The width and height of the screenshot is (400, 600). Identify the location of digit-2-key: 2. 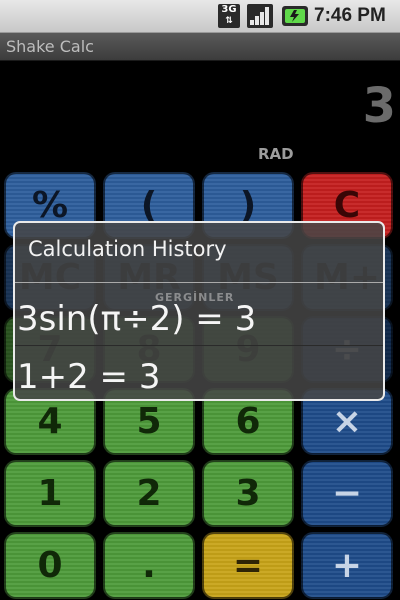
(149, 493).